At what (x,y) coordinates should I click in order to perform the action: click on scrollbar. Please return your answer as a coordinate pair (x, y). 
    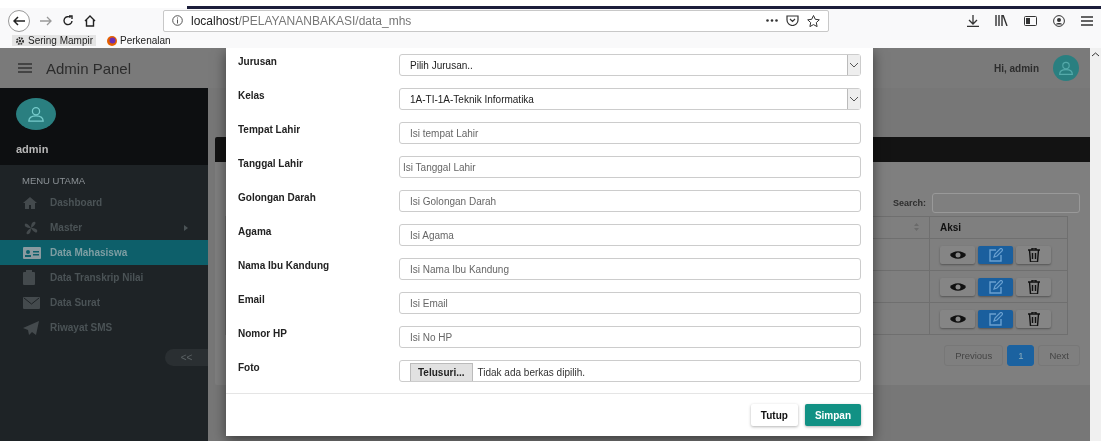
    Looking at the image, I should click on (1095, 244).